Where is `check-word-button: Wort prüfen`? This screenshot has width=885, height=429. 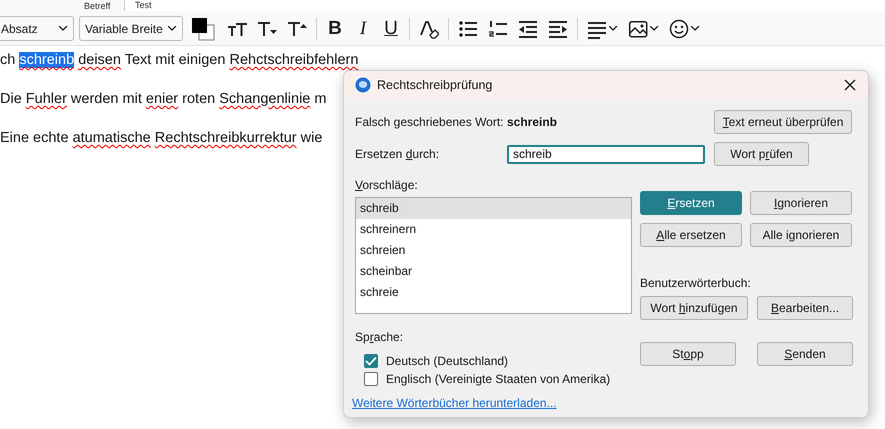
check-word-button: Wort prüfen is located at coordinates (761, 154).